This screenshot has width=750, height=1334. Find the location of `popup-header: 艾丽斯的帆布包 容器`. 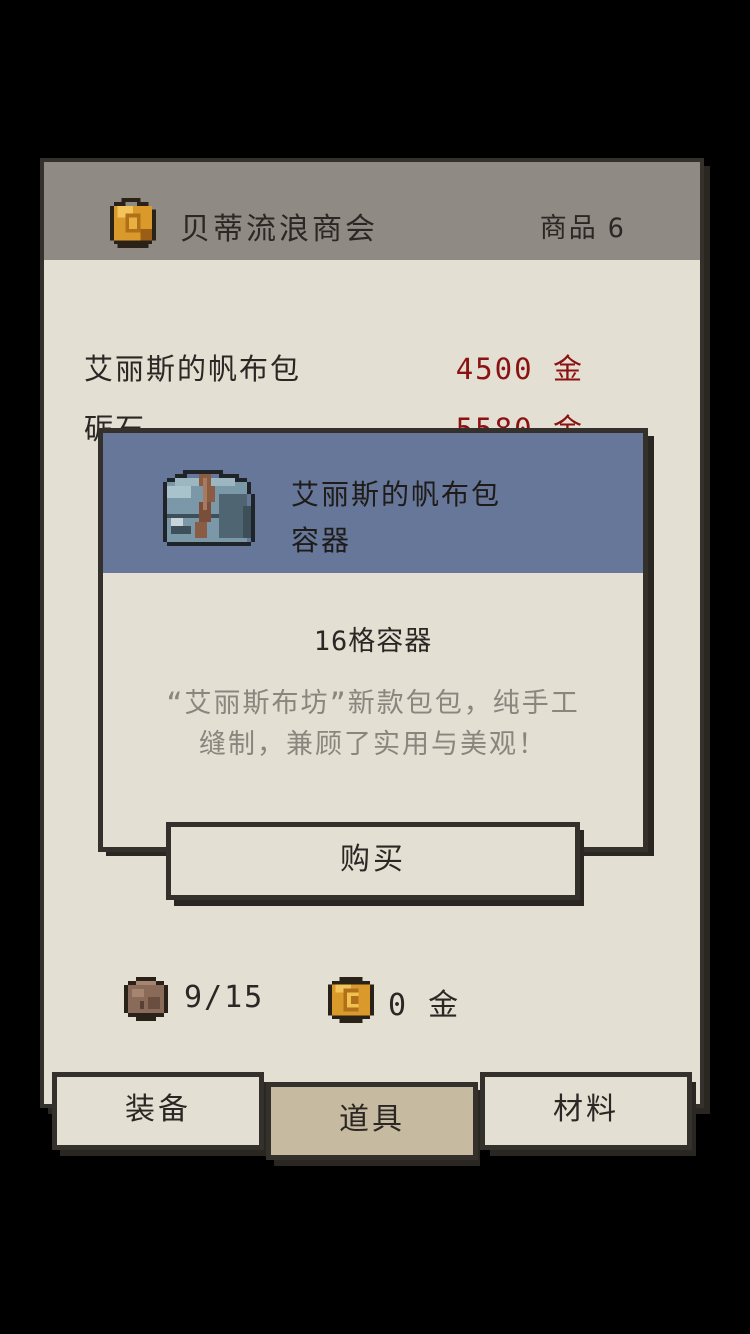

popup-header: 艾丽斯的帆布包 容器 is located at coordinates (373, 503).